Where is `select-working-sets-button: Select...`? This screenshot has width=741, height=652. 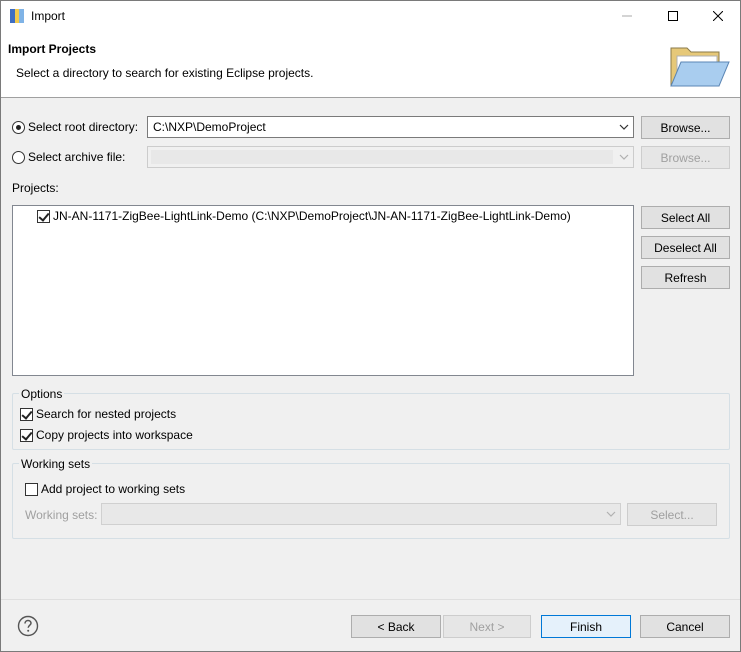 select-working-sets-button: Select... is located at coordinates (672, 514).